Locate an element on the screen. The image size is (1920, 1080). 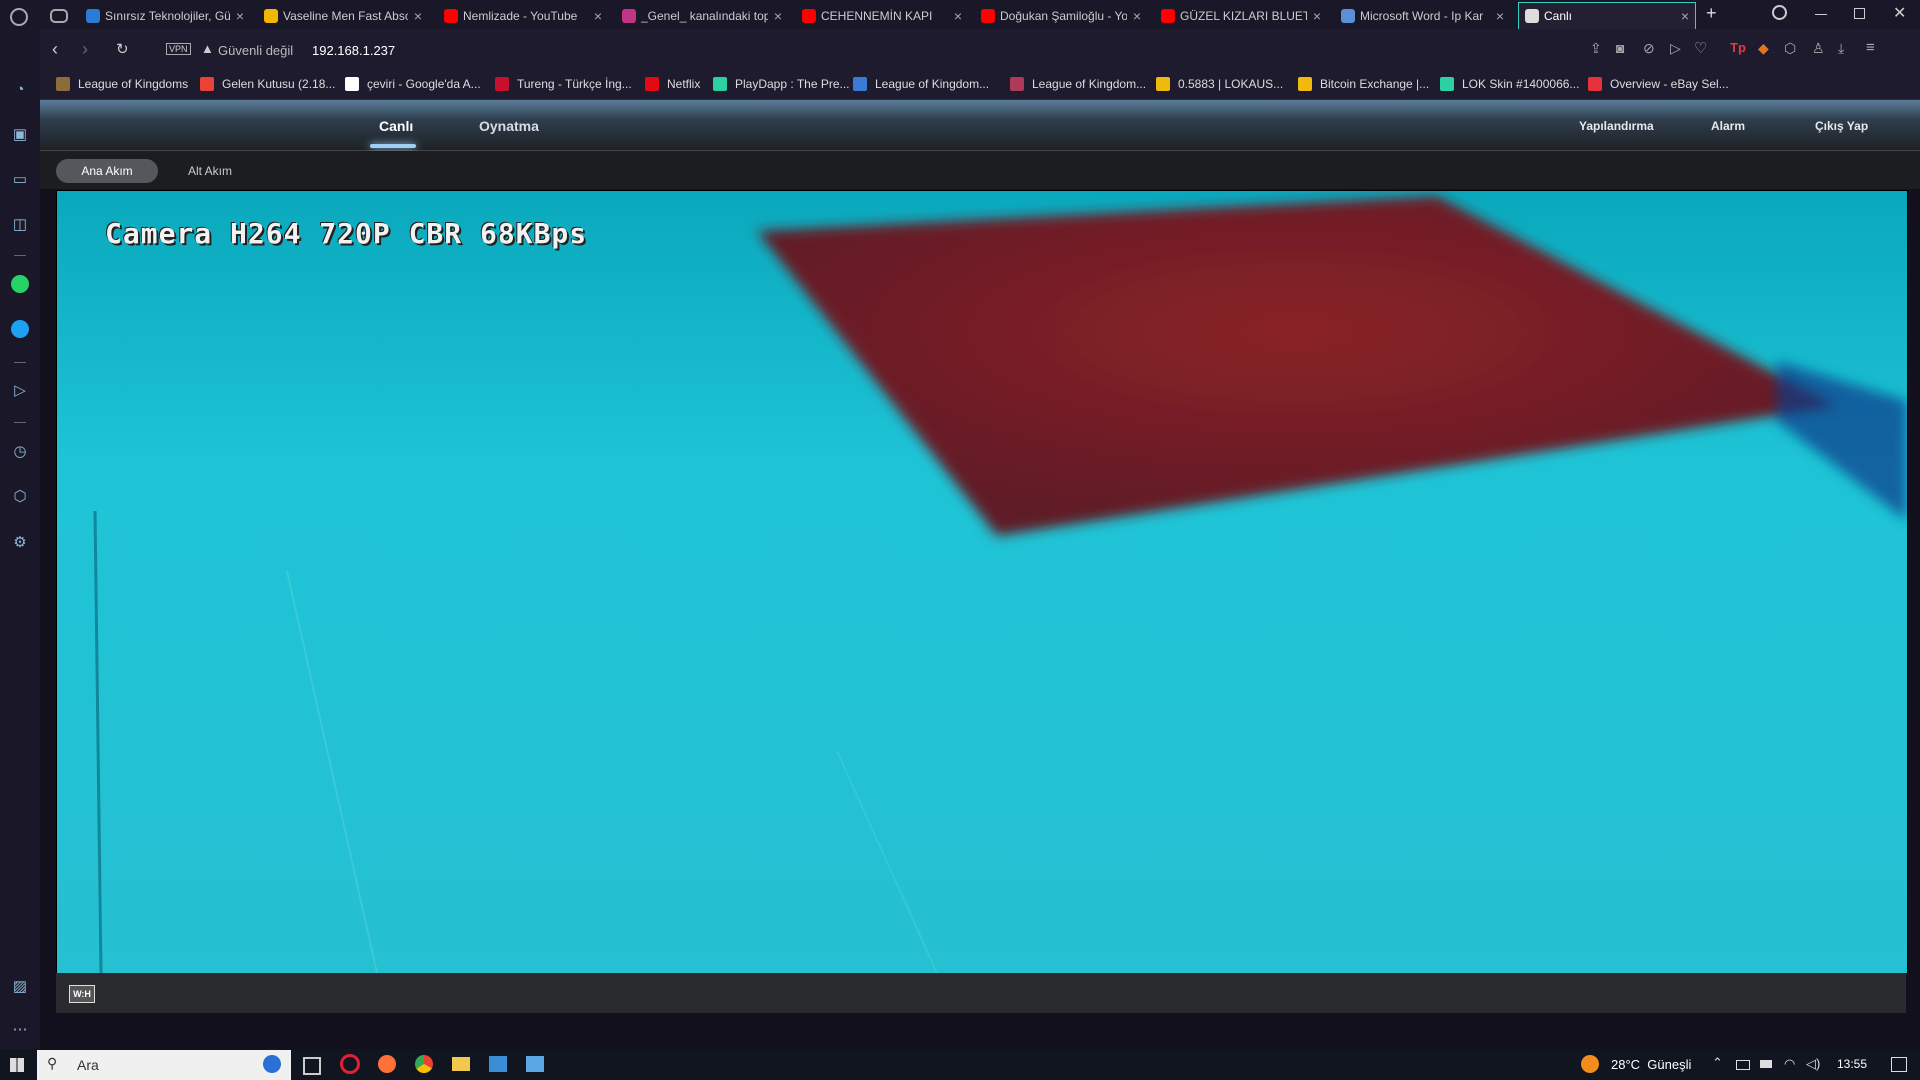
image-tools-icon: ▨ is located at coordinates (20, 986).